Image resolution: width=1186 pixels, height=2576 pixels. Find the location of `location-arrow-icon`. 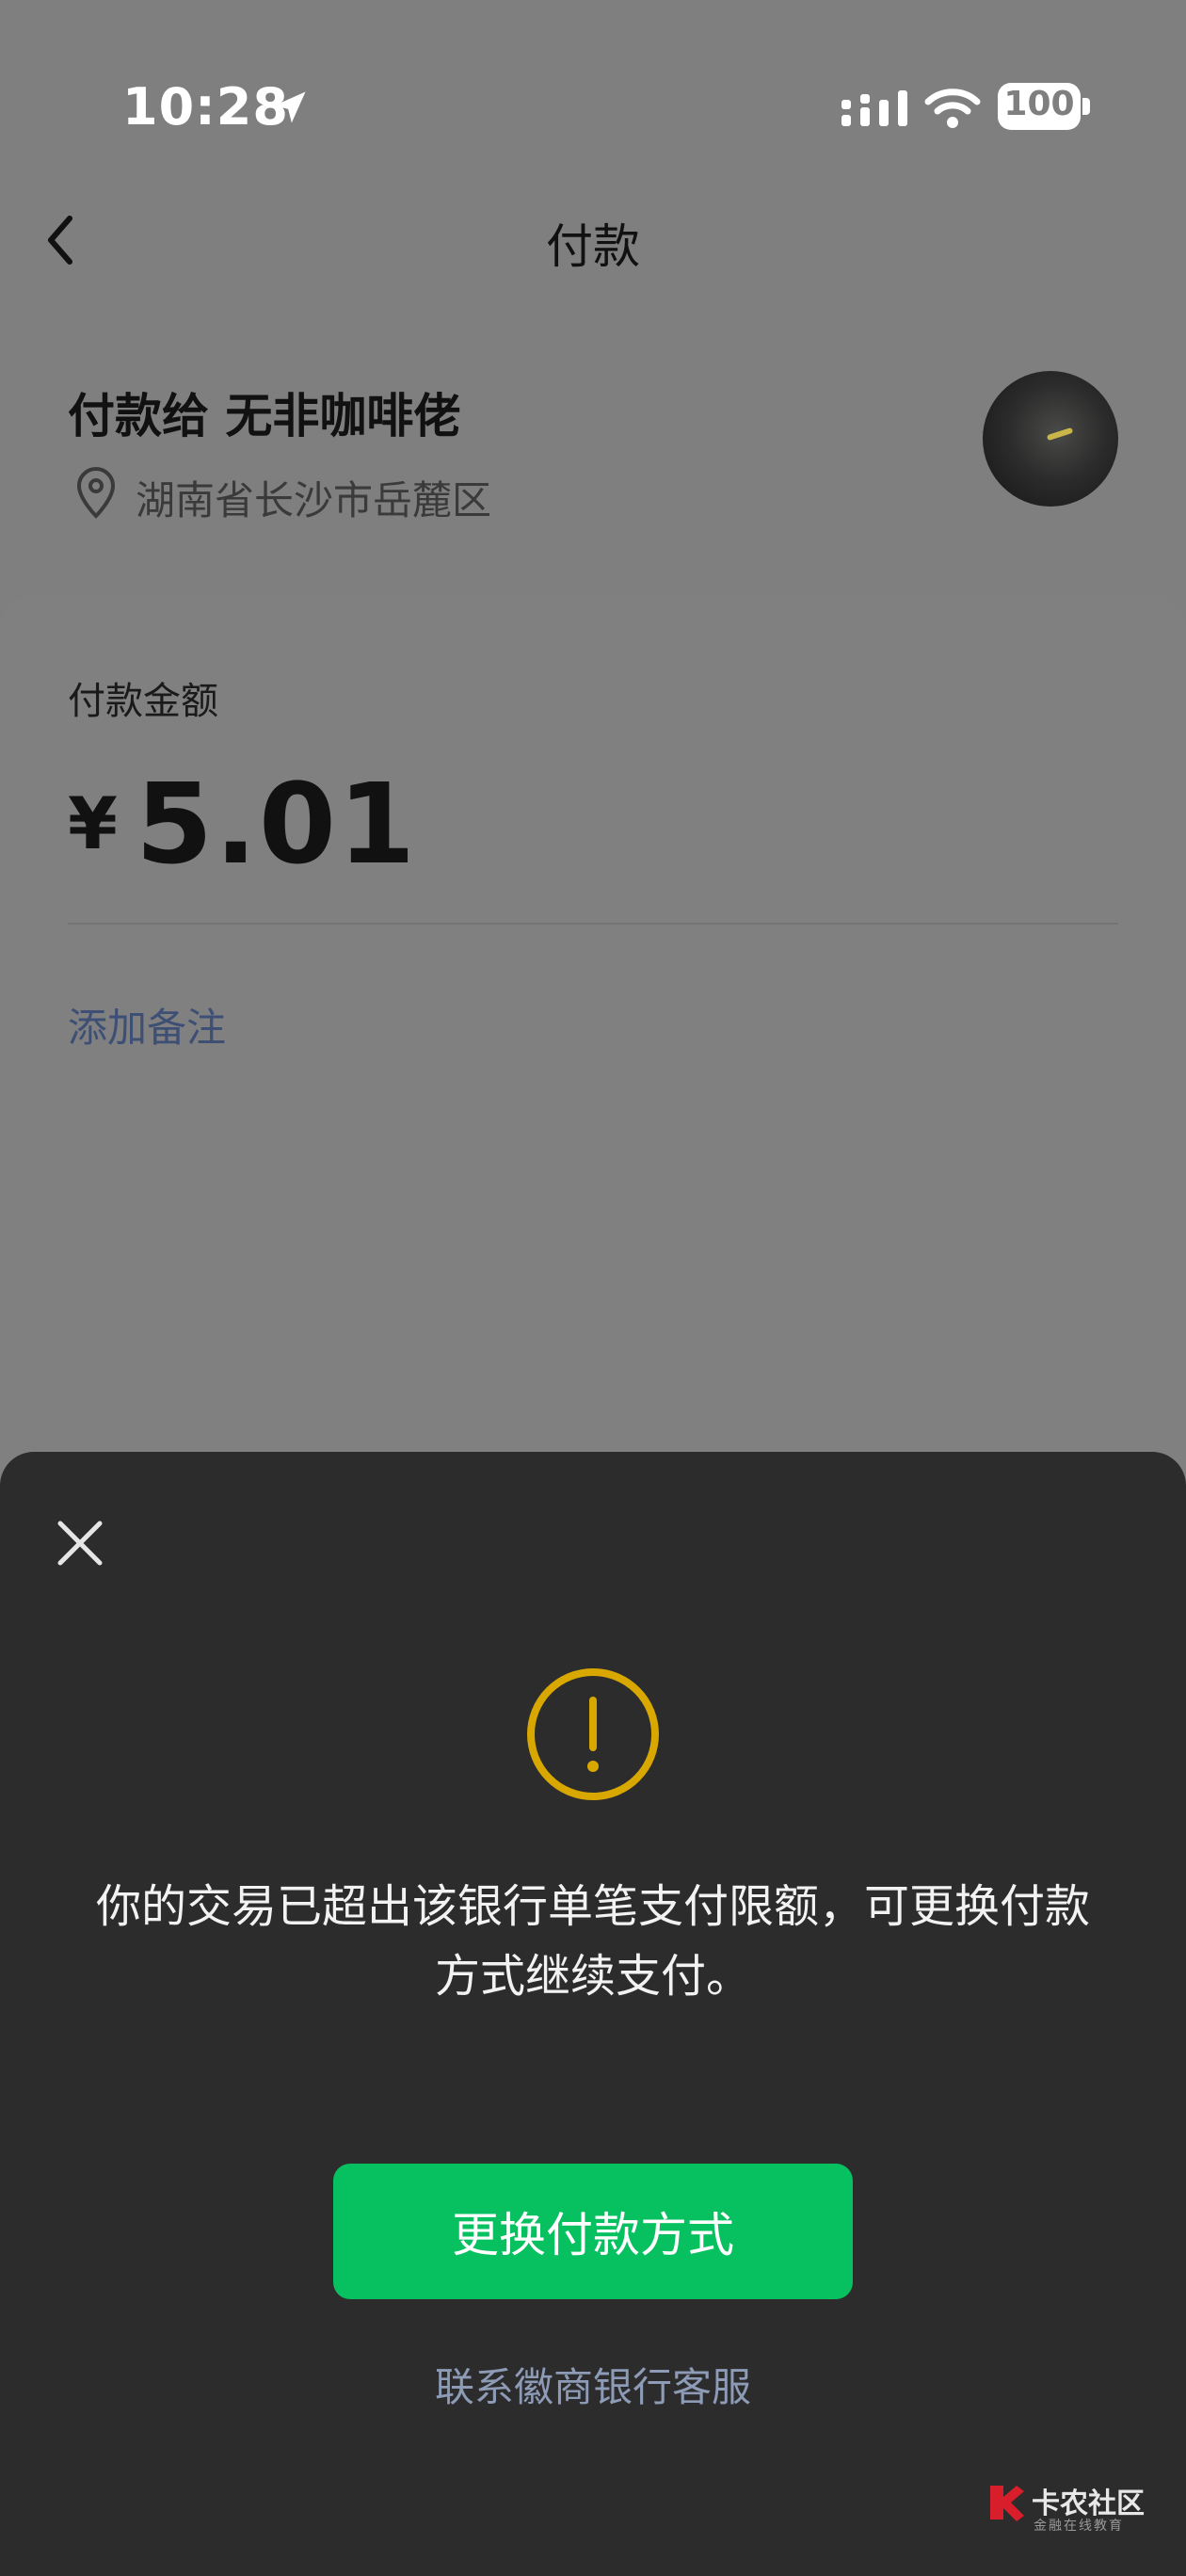

location-arrow-icon is located at coordinates (290, 107).